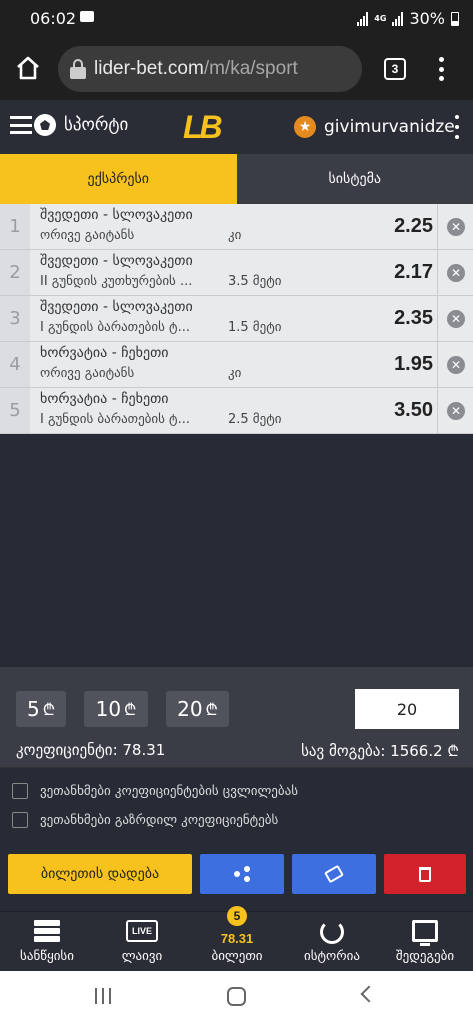  I want to click on bet-number: 1, so click(15, 226).